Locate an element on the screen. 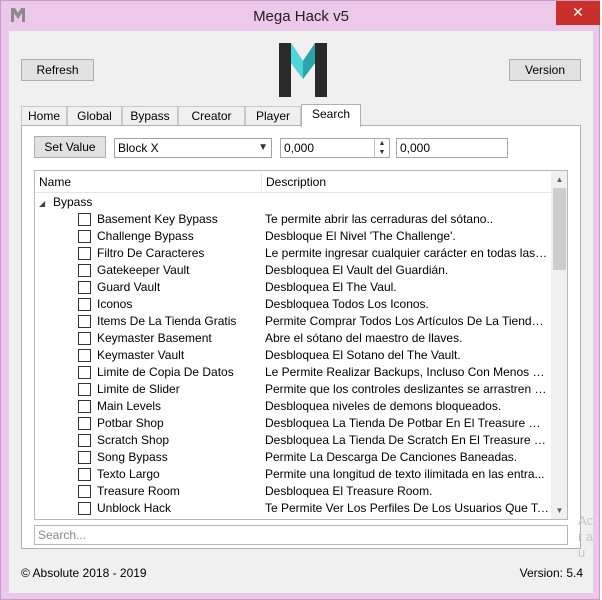 This screenshot has height=600, width=602. column-header-description: Description is located at coordinates (406, 182).